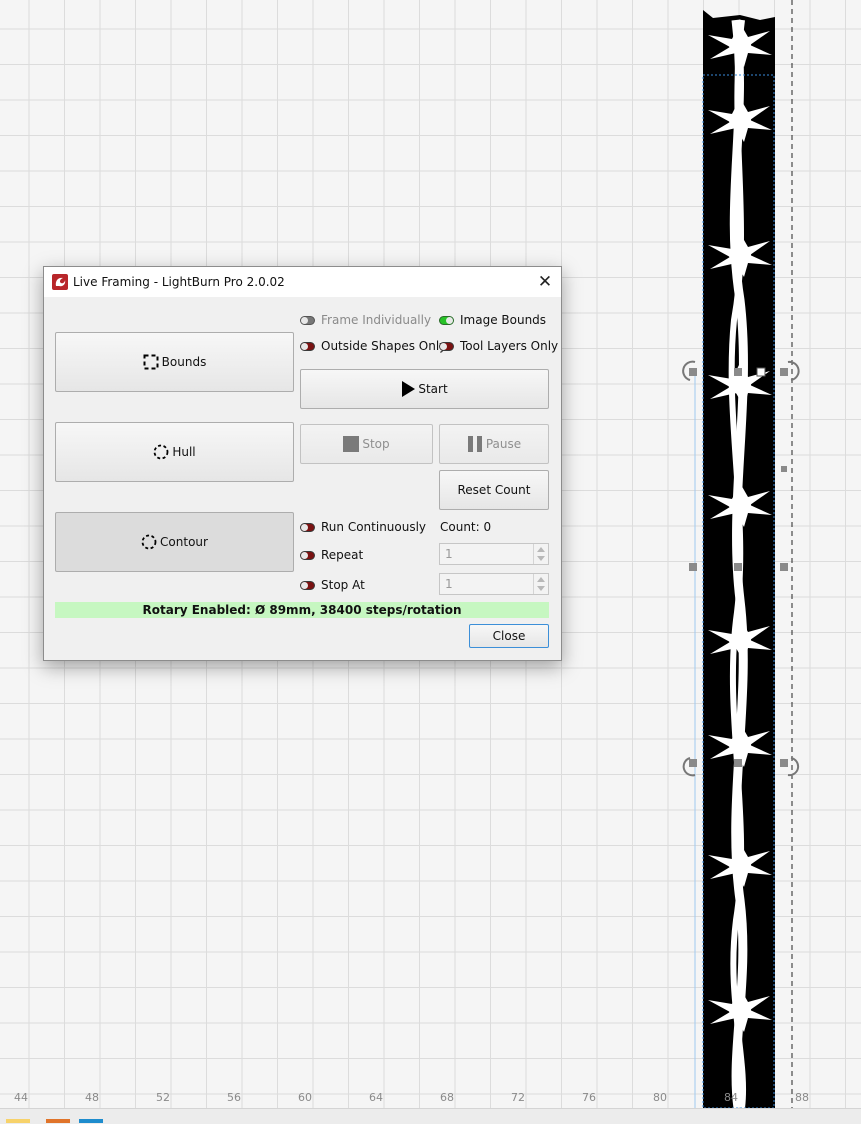 The width and height of the screenshot is (861, 1124). Describe the element at coordinates (660, 1097) in the screenshot. I see `ruler-label: 80` at that location.